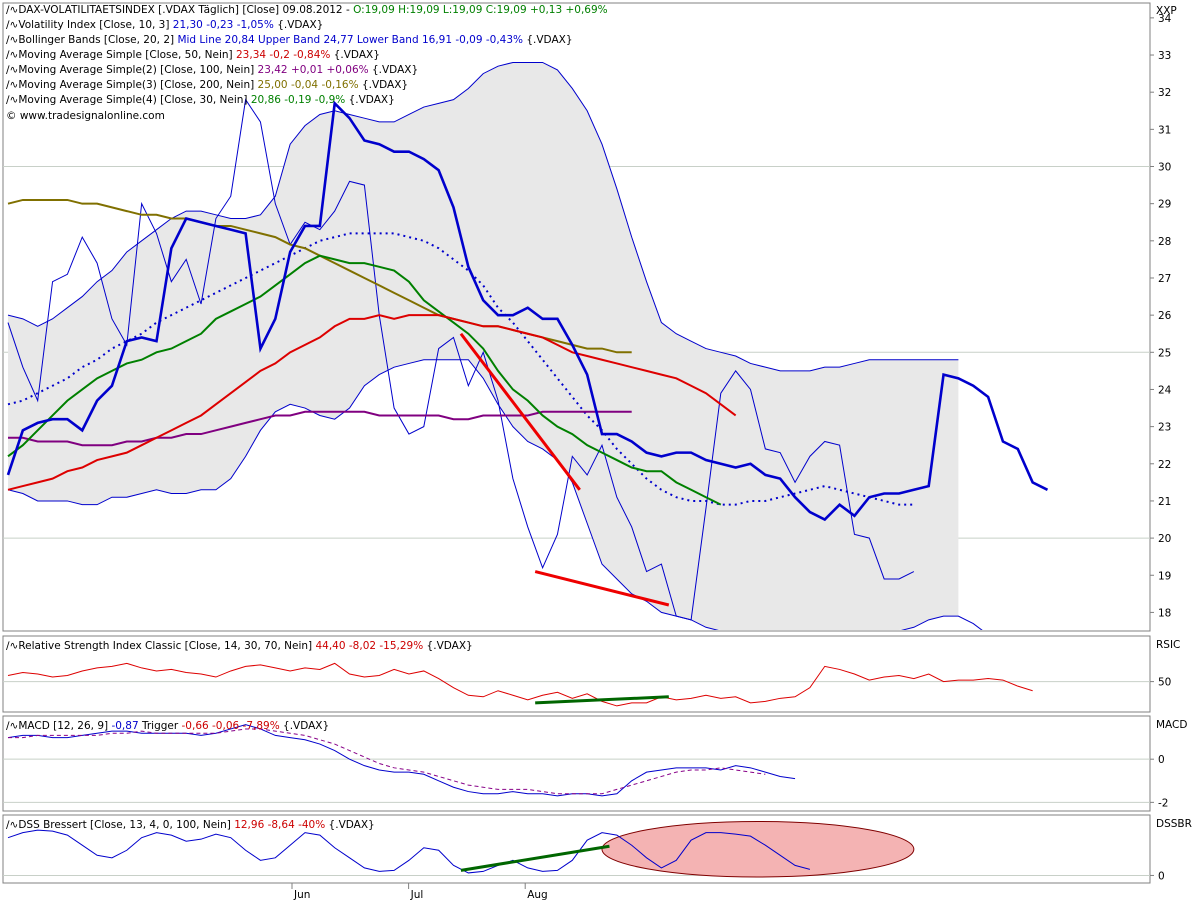 Image resolution: width=1200 pixels, height=900 pixels. Describe the element at coordinates (1161, 448) in the screenshot. I see `axis-ticks: 1819202122232425262728293031323334500-20` at that location.